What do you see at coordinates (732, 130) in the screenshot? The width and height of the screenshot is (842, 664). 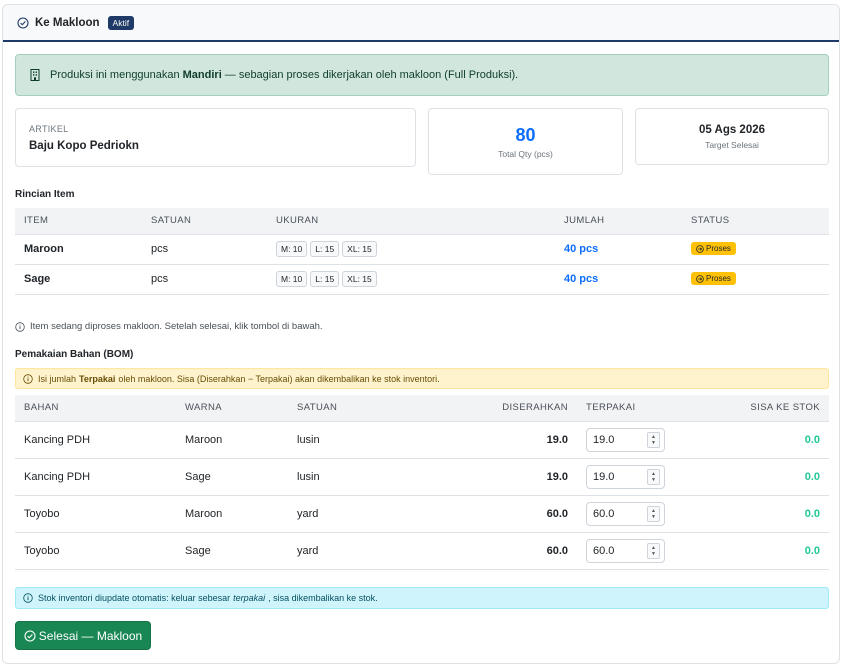 I see `target-date: 05 Ags 2026` at bounding box center [732, 130].